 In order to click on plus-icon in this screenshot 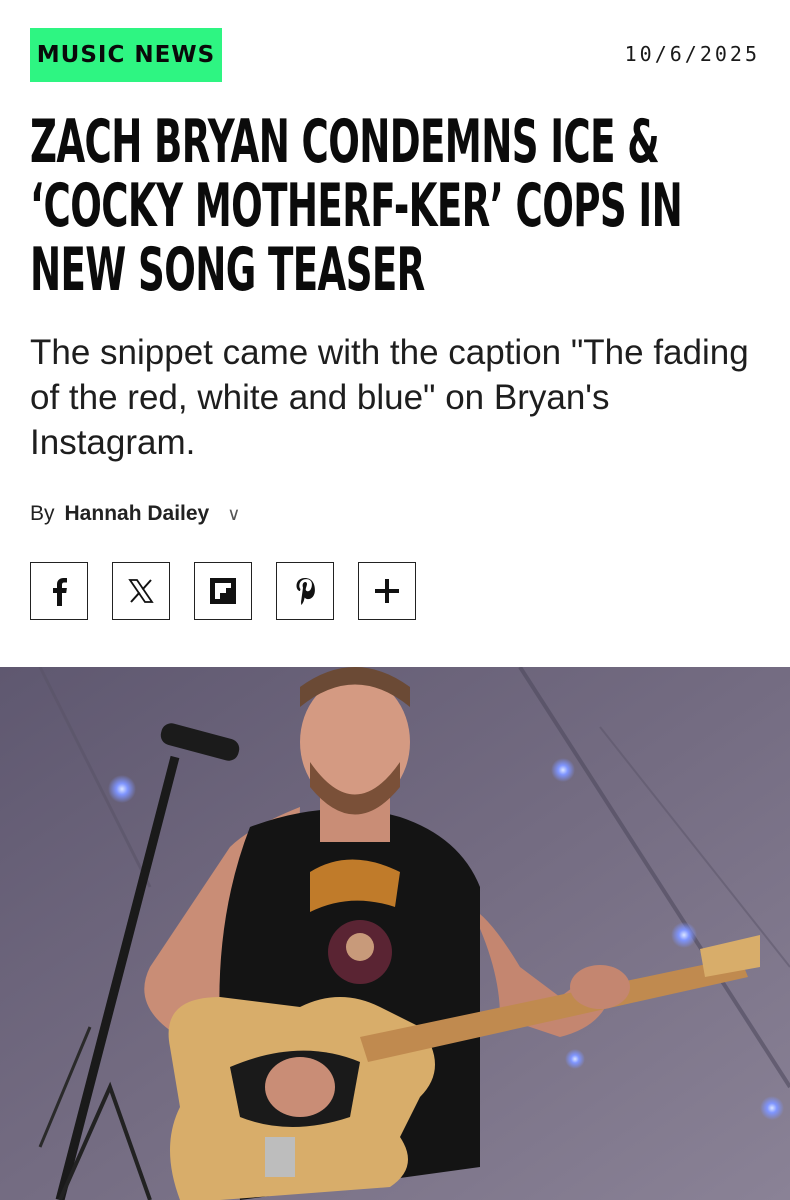, I will do `click(387, 591)`.